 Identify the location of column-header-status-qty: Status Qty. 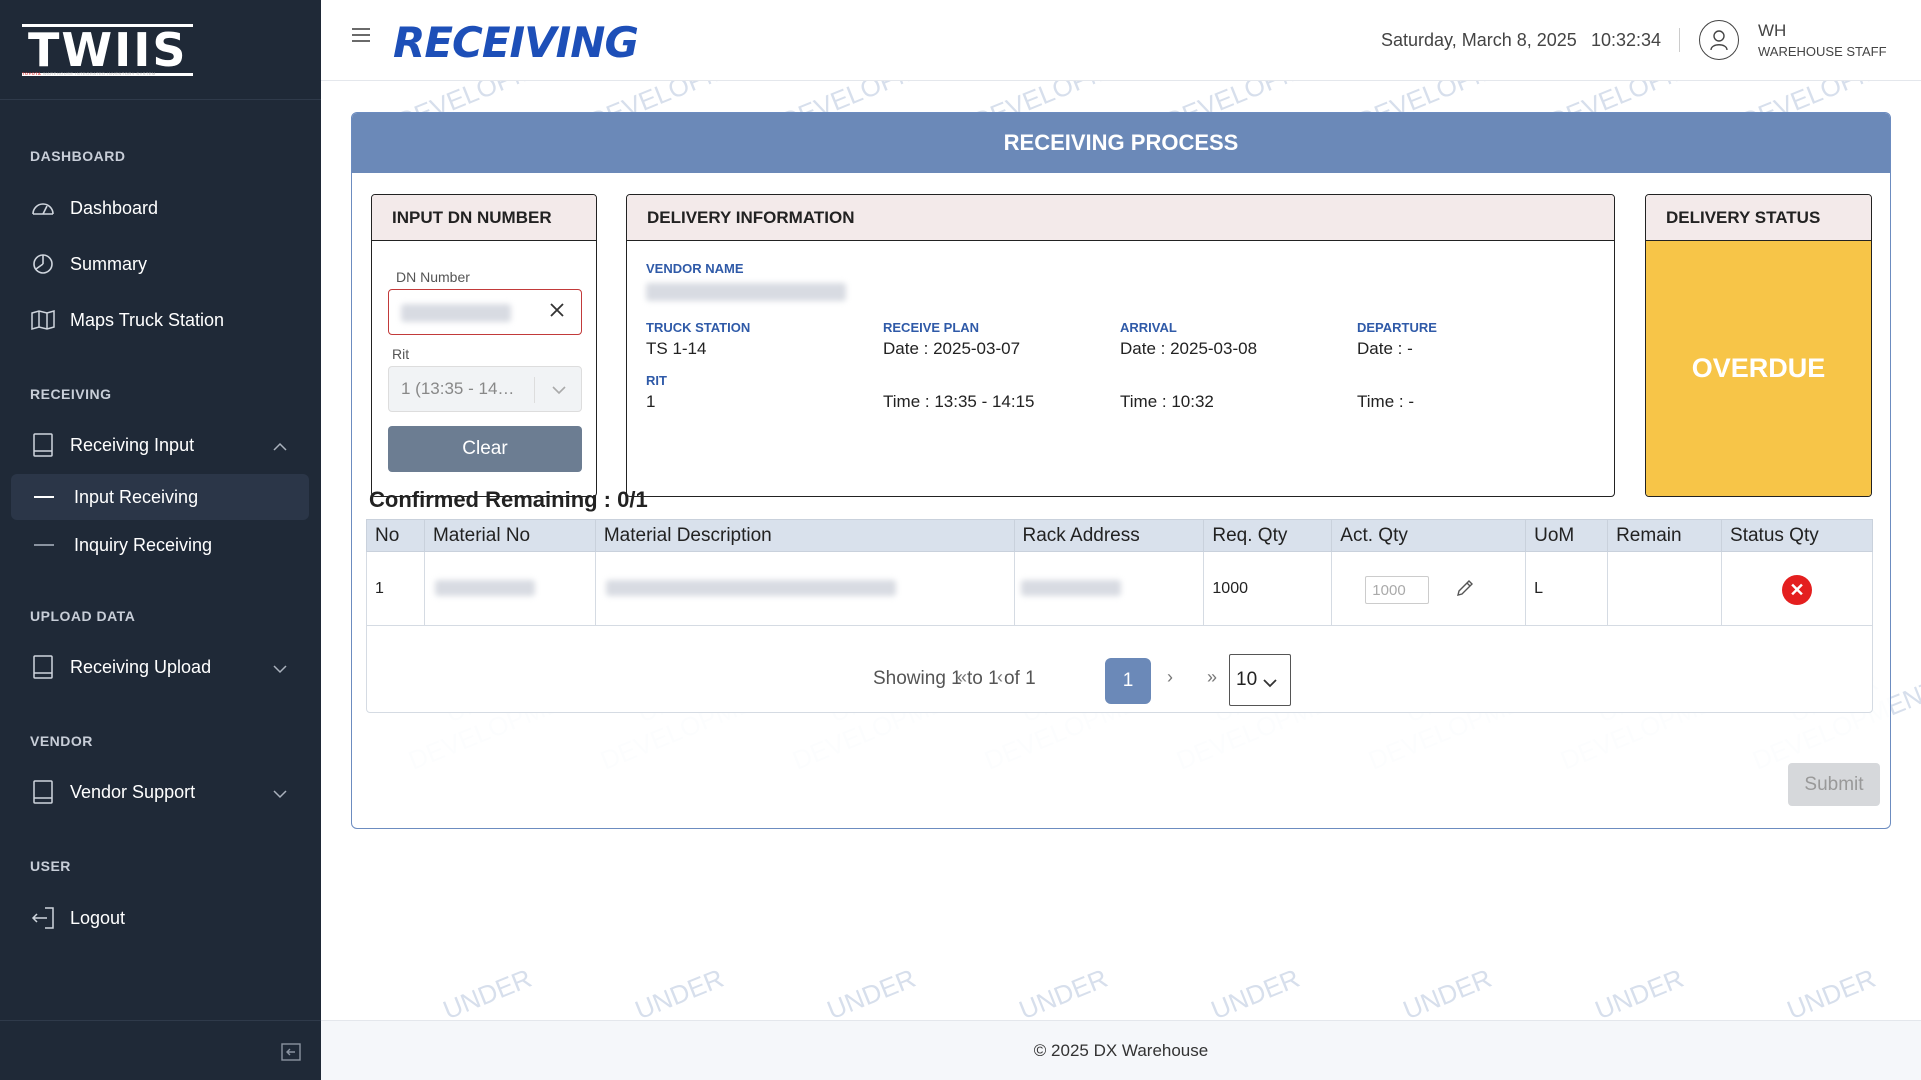
(1797, 535).